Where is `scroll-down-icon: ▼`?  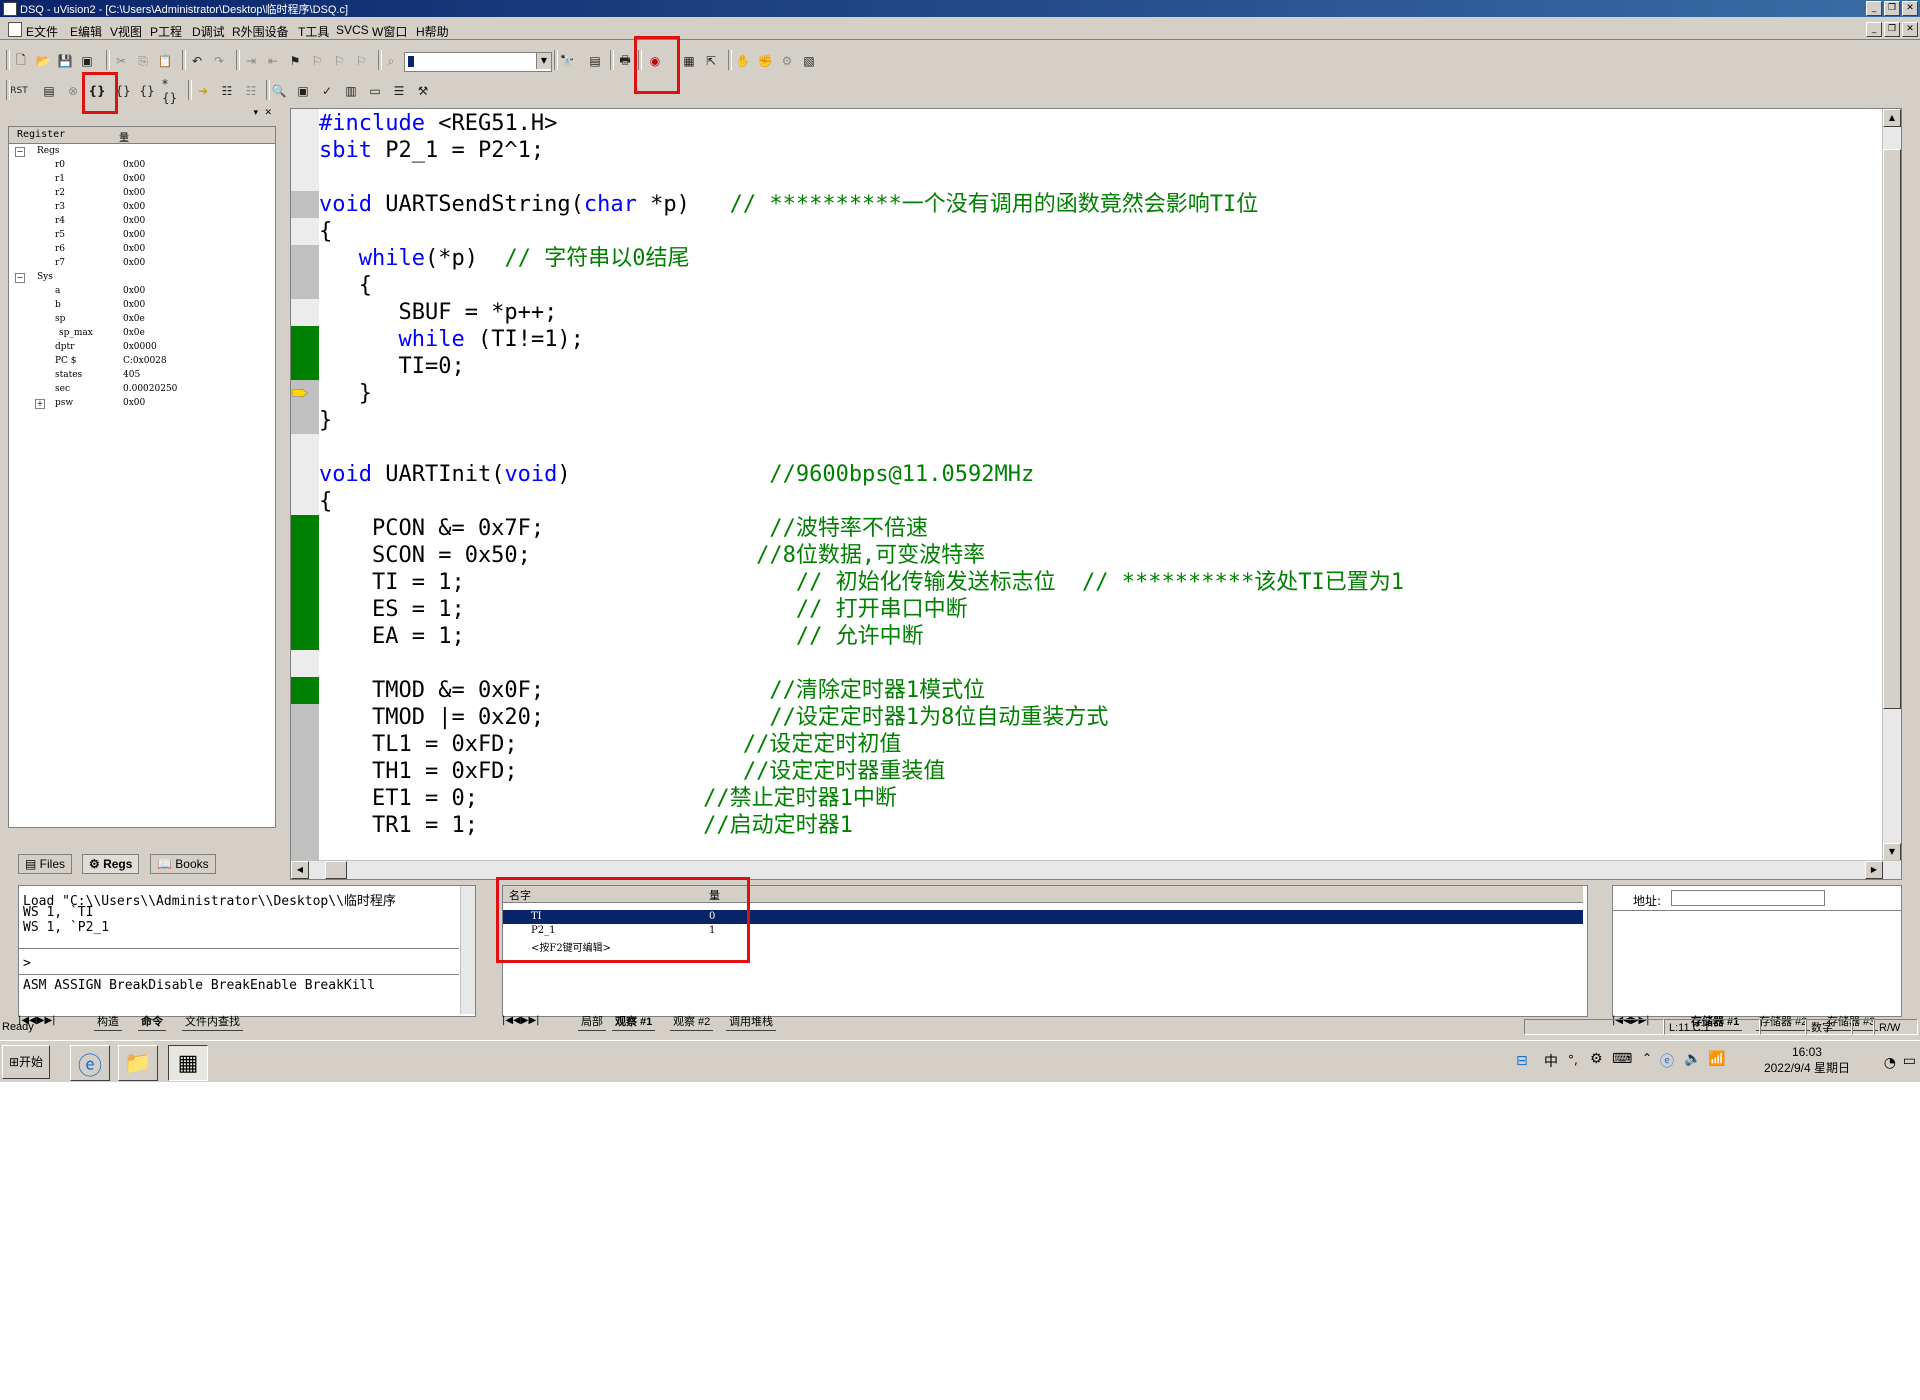
scroll-down-icon: ▼ is located at coordinates (1892, 852).